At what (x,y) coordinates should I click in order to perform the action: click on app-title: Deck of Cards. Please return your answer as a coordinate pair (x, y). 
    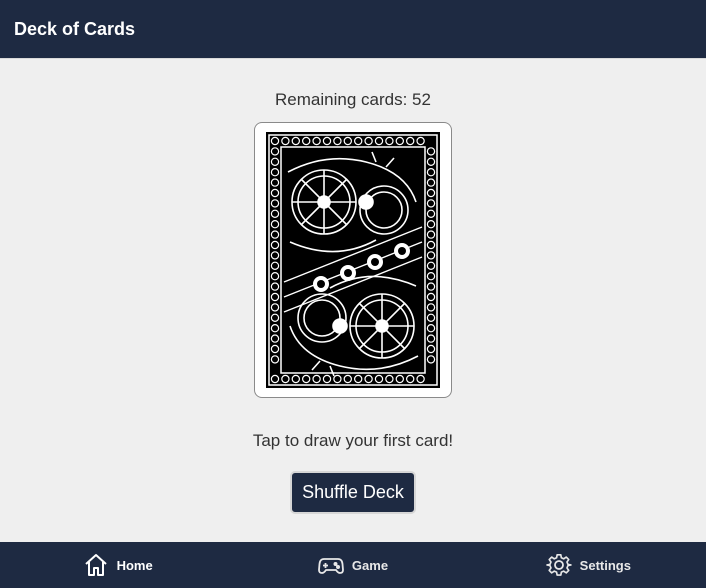
    Looking at the image, I should click on (75, 28).